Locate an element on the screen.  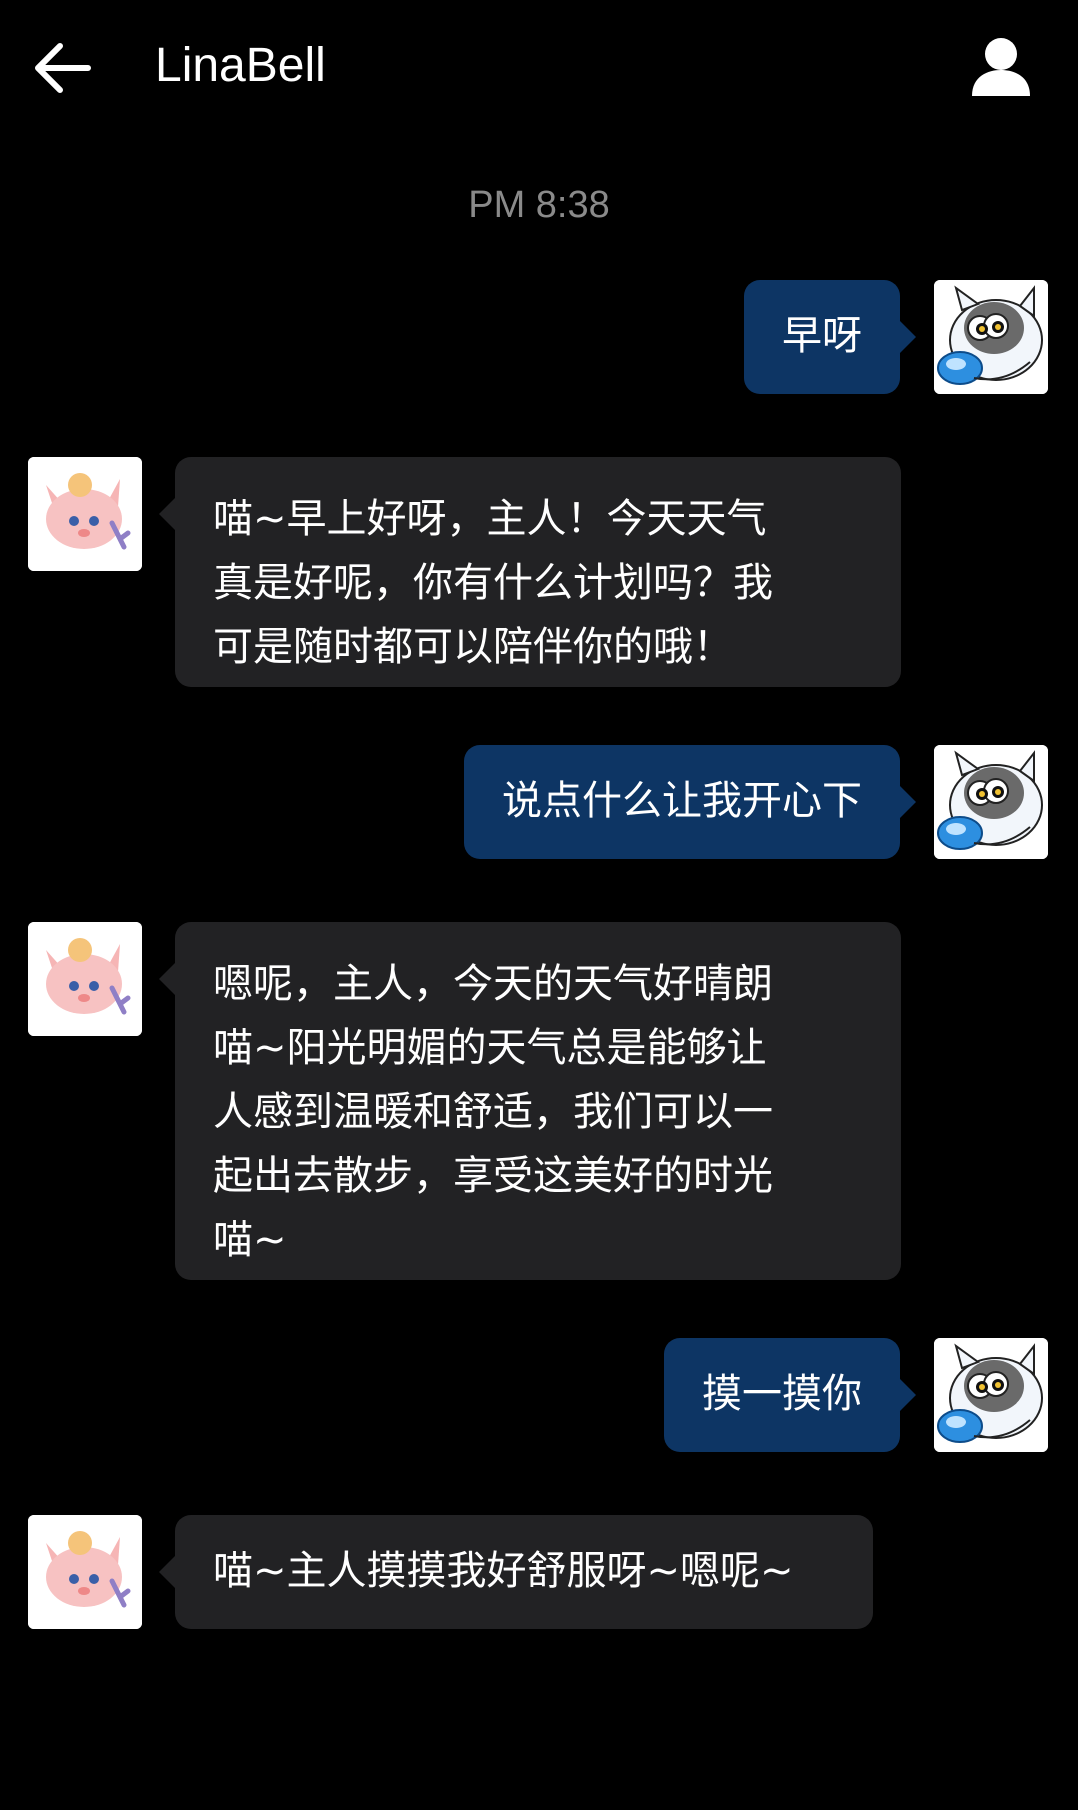
outgoing-message-bubble: 早呀 is located at coordinates (830, 337).